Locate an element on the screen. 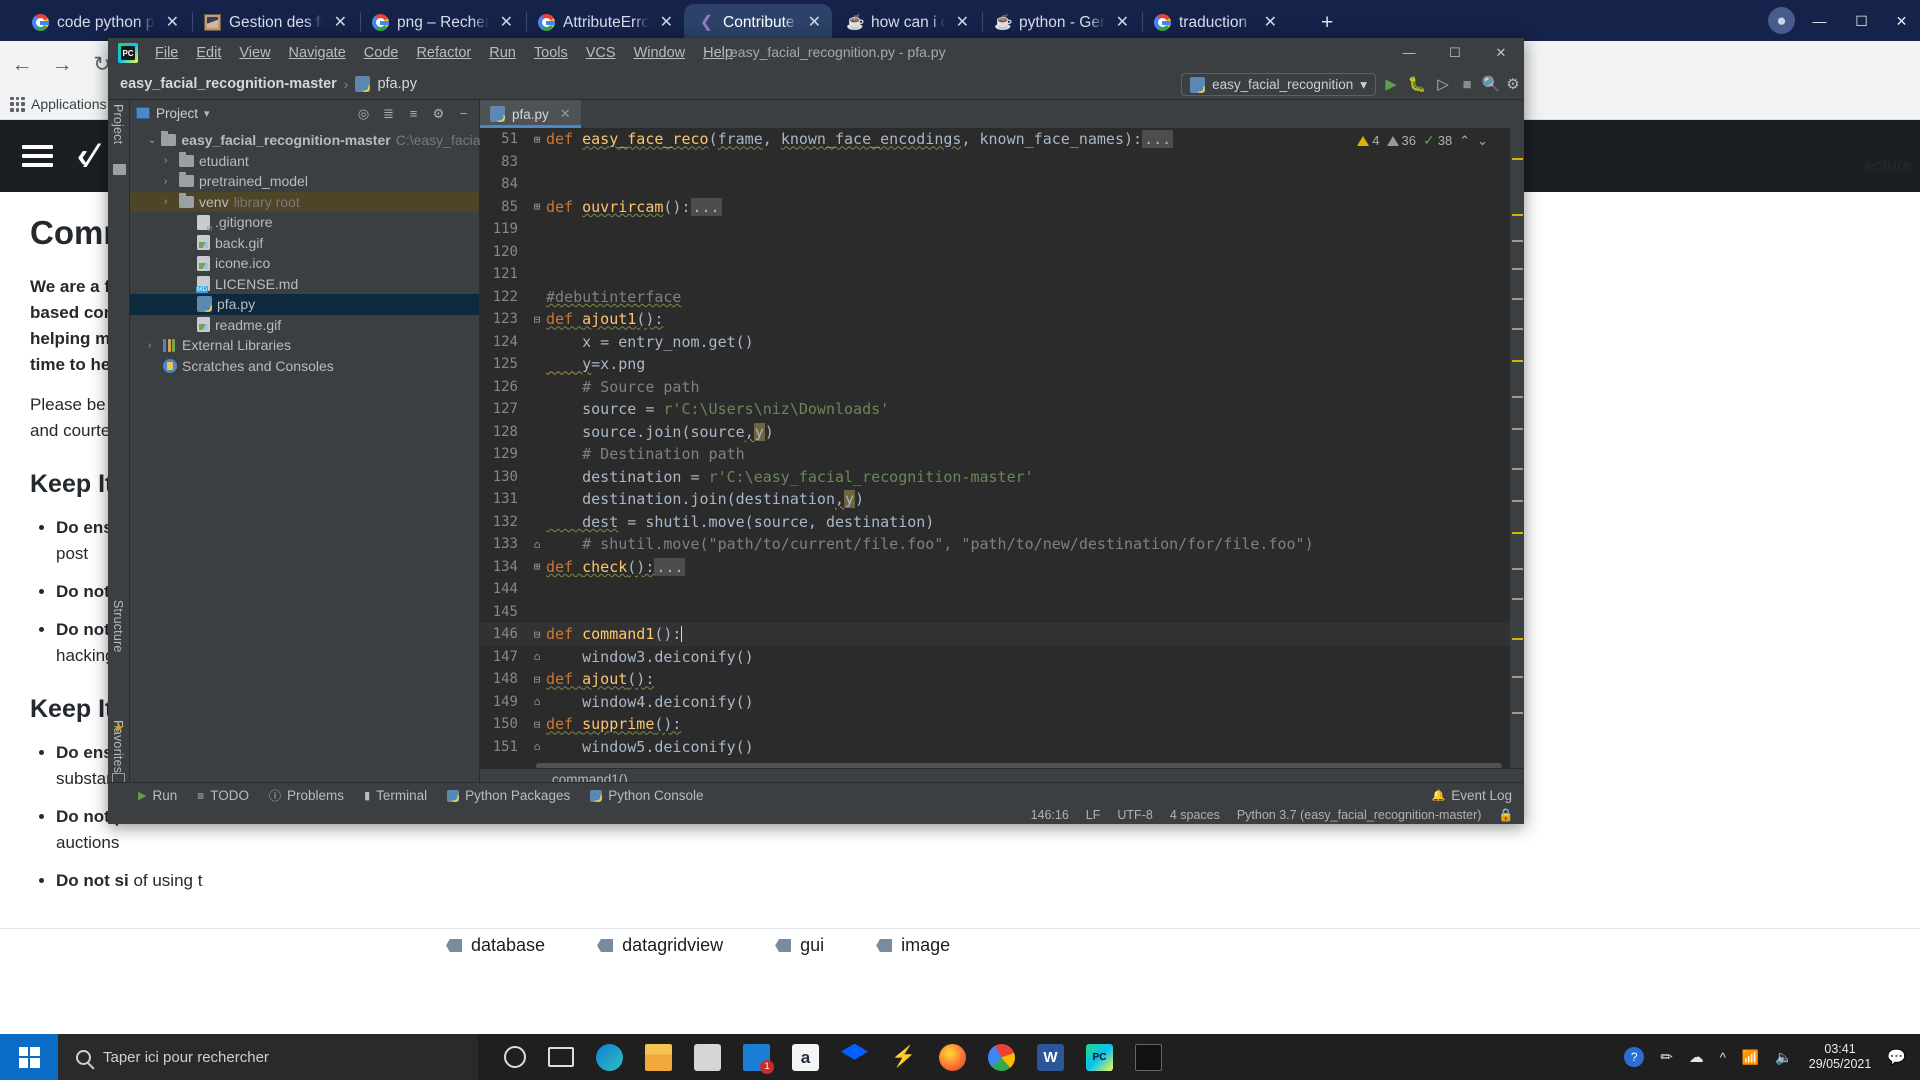 The width and height of the screenshot is (1920, 1080). line-number: 123 is located at coordinates (504, 319).